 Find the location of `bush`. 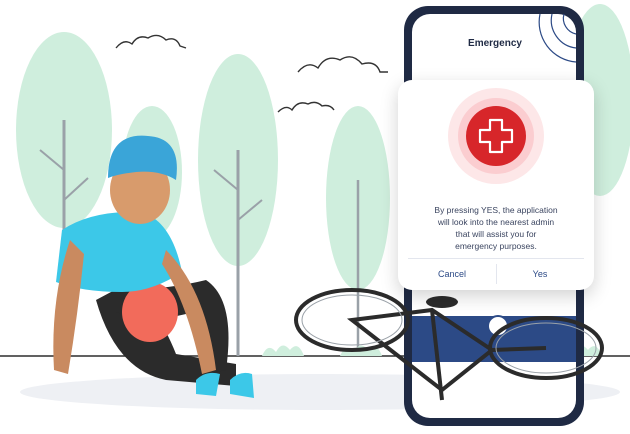

bush is located at coordinates (283, 350).